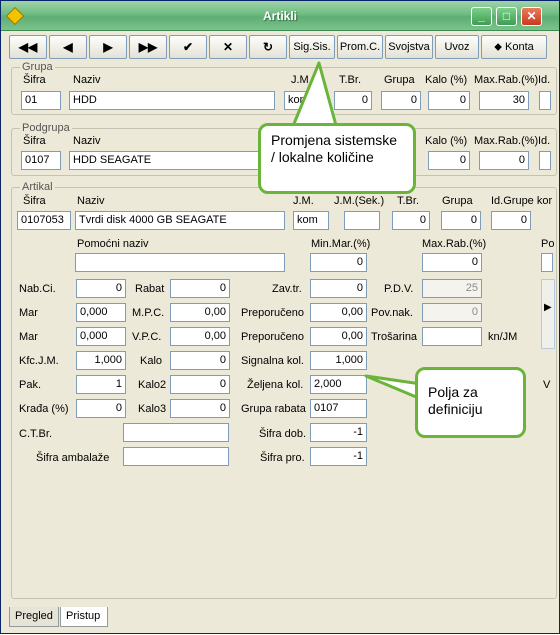 This screenshot has height=635, width=560. I want to click on grupa-tbr-field: 0, so click(353, 100).